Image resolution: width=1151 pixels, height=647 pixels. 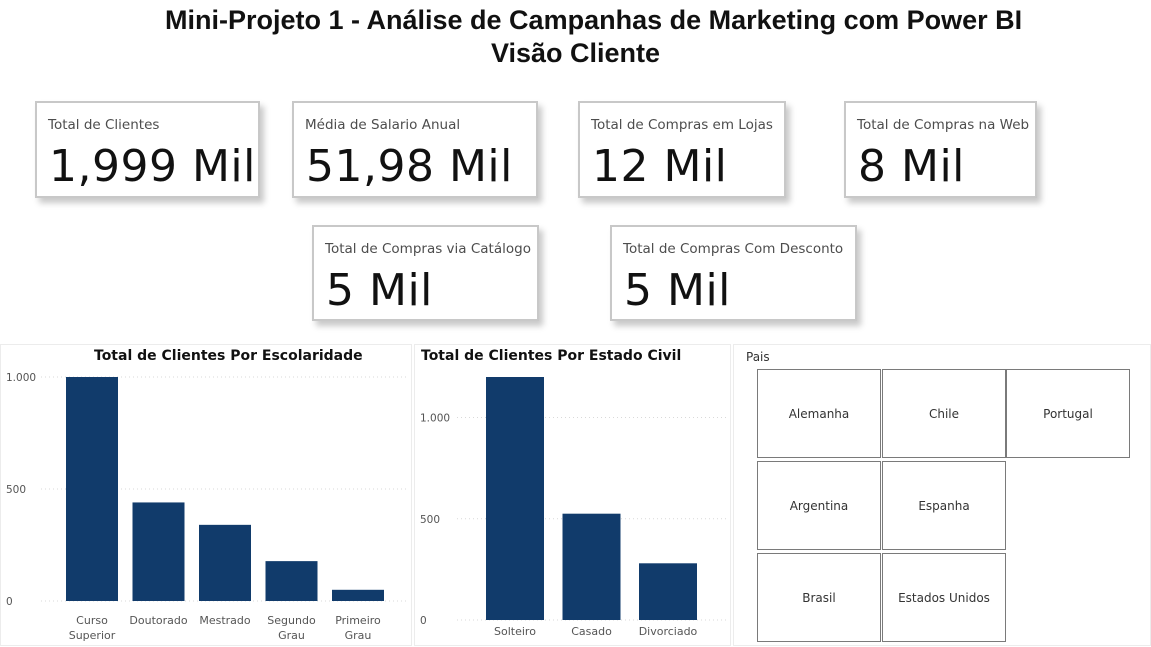 What do you see at coordinates (819, 413) in the screenshot?
I see `slicer-option-alemanha: Alemanha` at bounding box center [819, 413].